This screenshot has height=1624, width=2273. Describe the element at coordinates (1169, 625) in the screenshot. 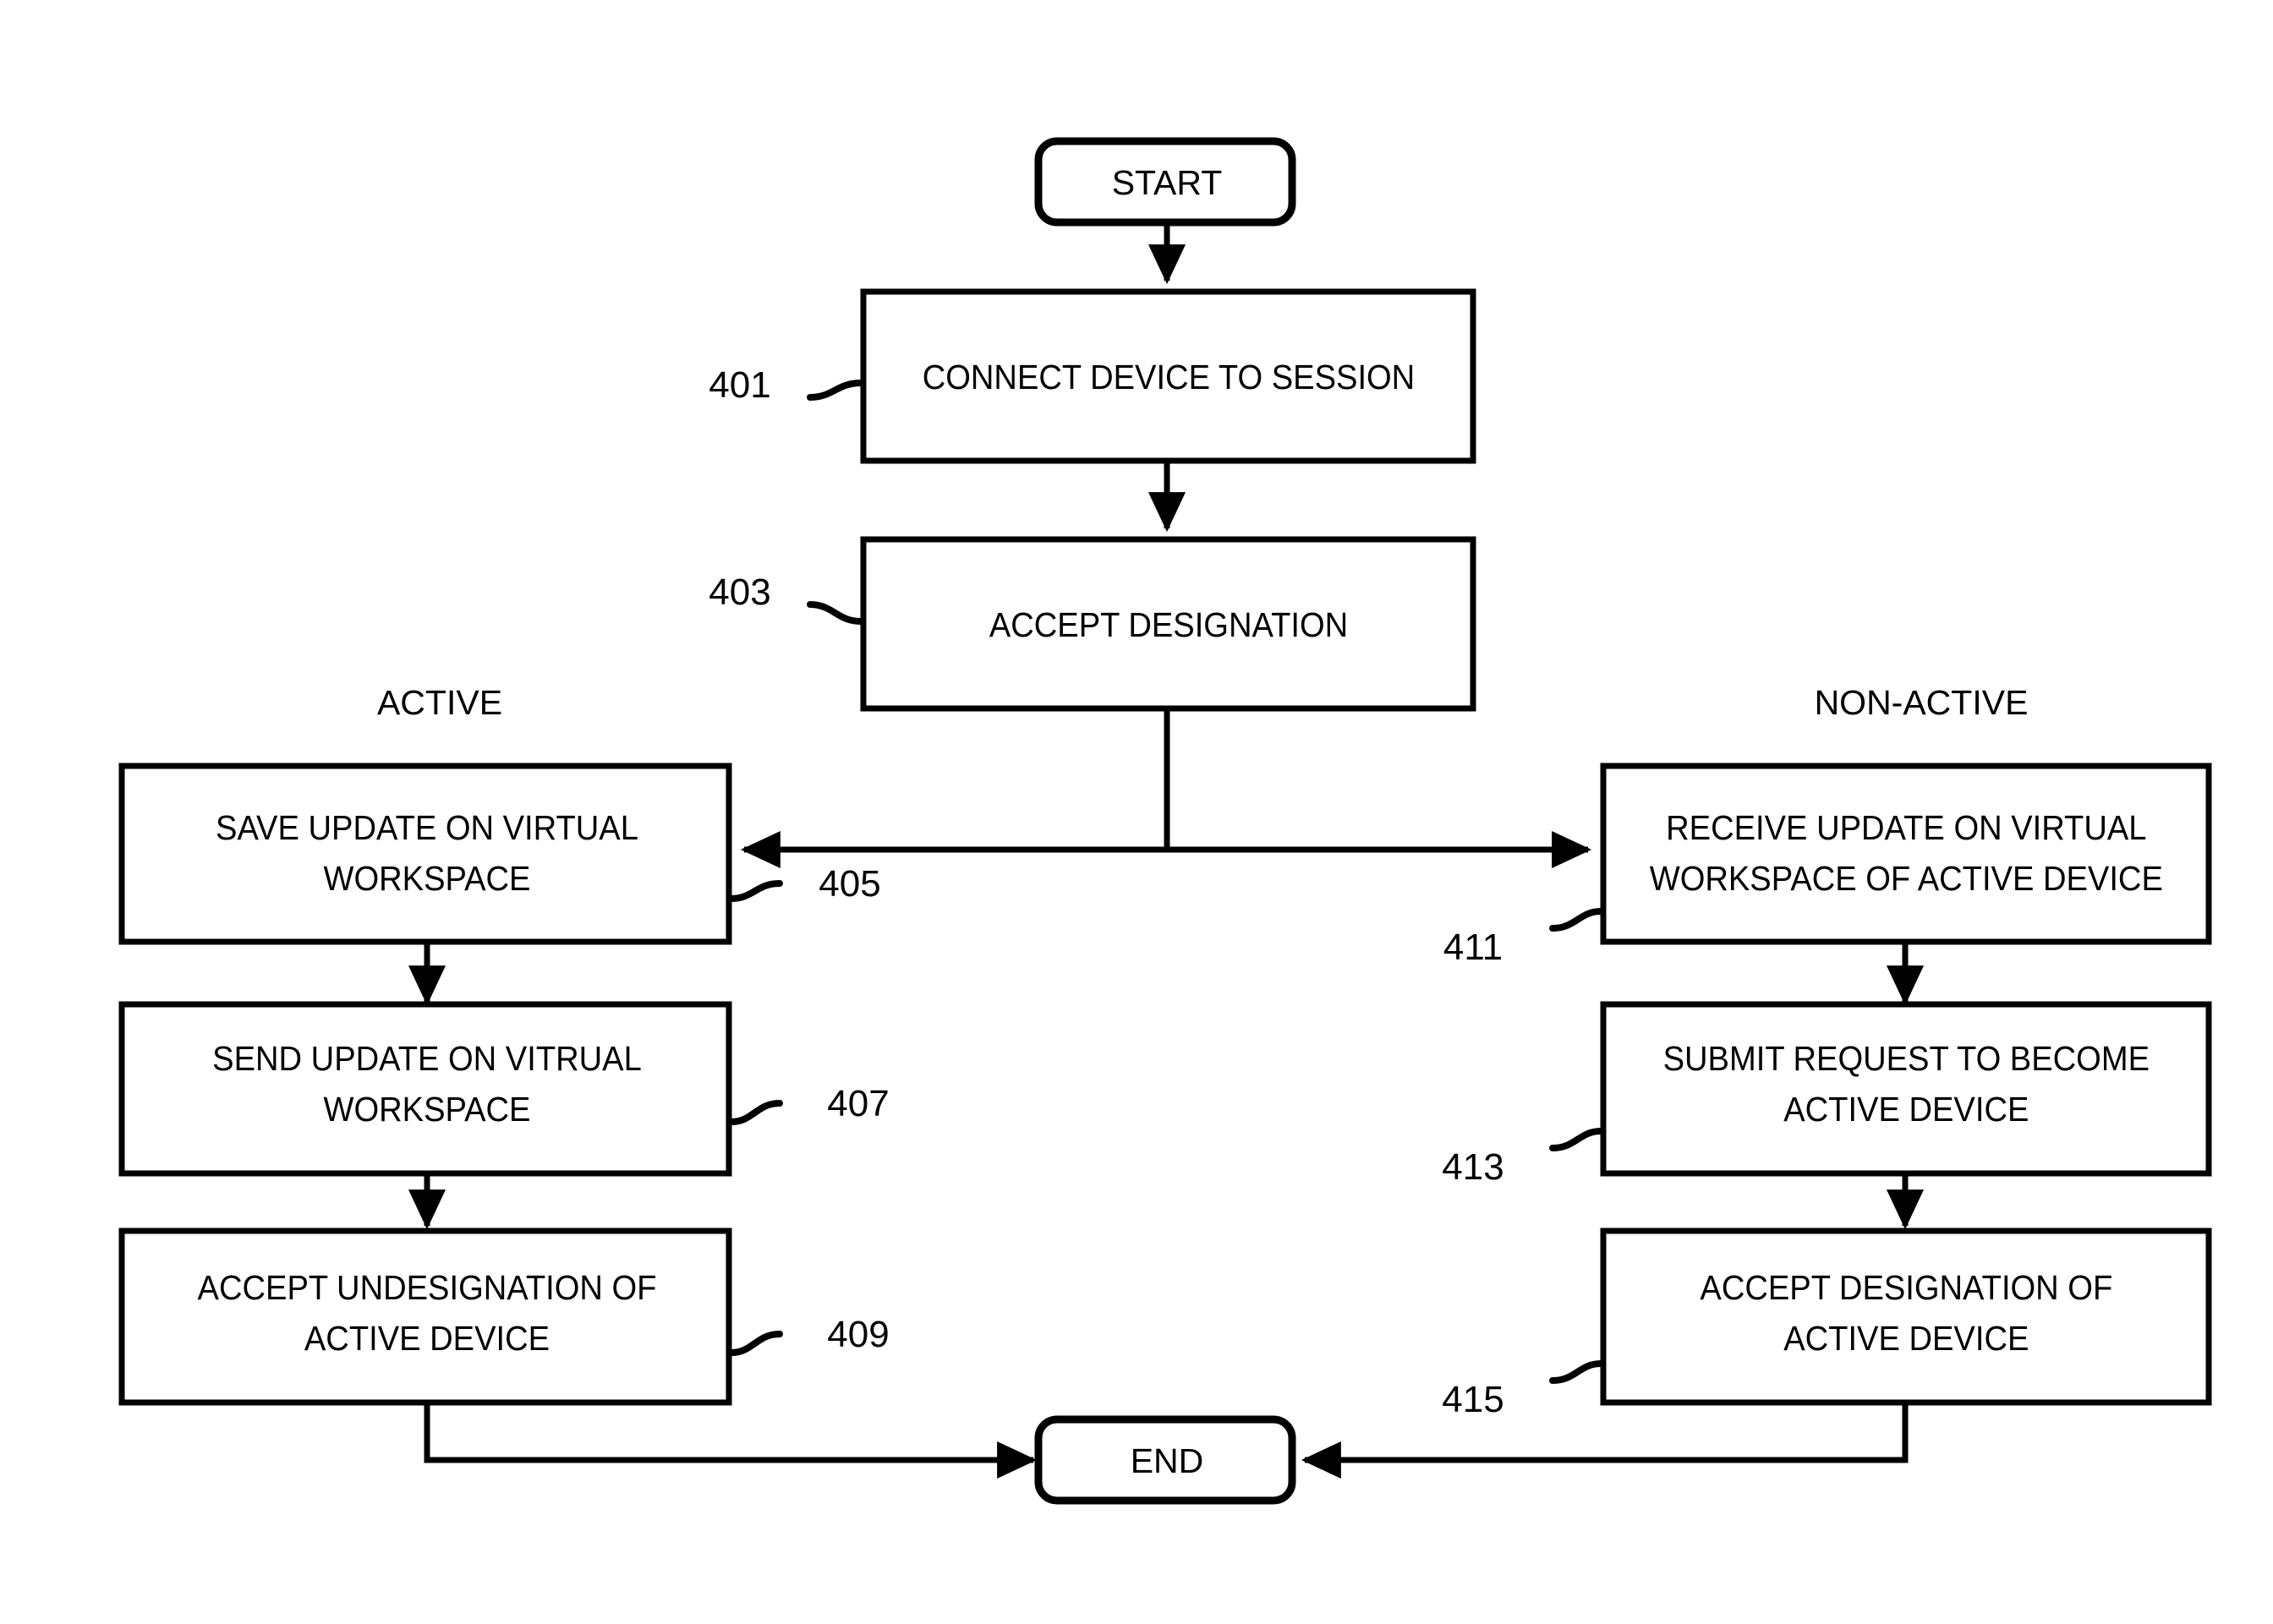

I see `node-accept-designation-label: ACCEPT DESIGNATION` at that location.